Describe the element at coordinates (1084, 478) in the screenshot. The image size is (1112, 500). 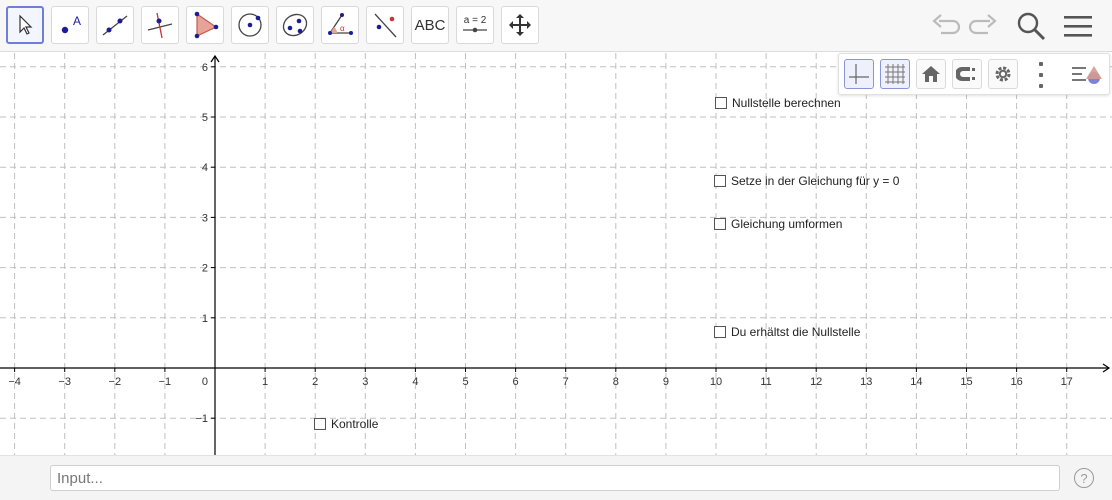
I see `help-icon: ?` at that location.